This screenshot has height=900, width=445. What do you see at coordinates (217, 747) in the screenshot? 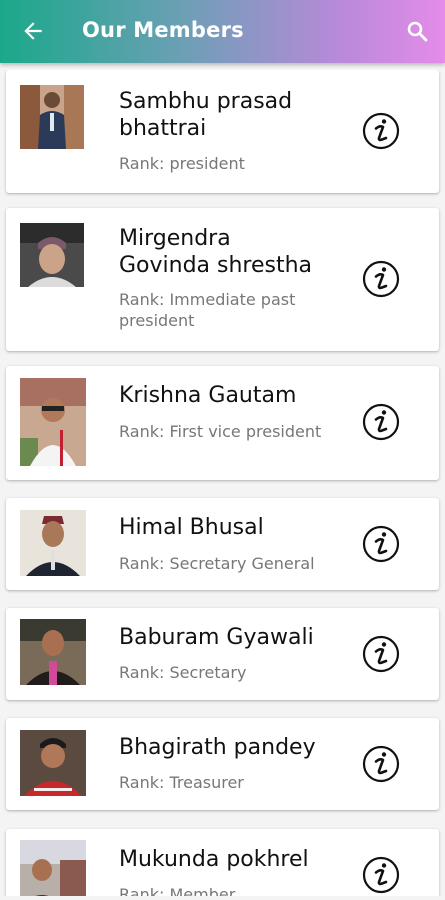
I see `member-name: Bhagirath pandey` at bounding box center [217, 747].